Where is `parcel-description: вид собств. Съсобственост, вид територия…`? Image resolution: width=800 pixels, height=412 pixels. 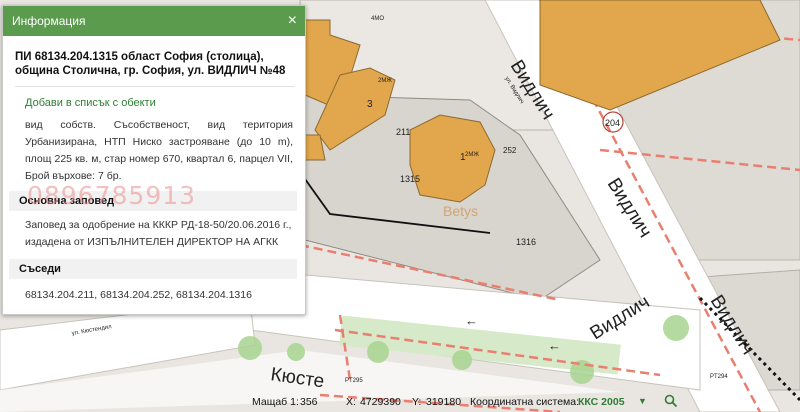 parcel-description: вид собств. Съсобственост, вид територия… is located at coordinates (159, 150).